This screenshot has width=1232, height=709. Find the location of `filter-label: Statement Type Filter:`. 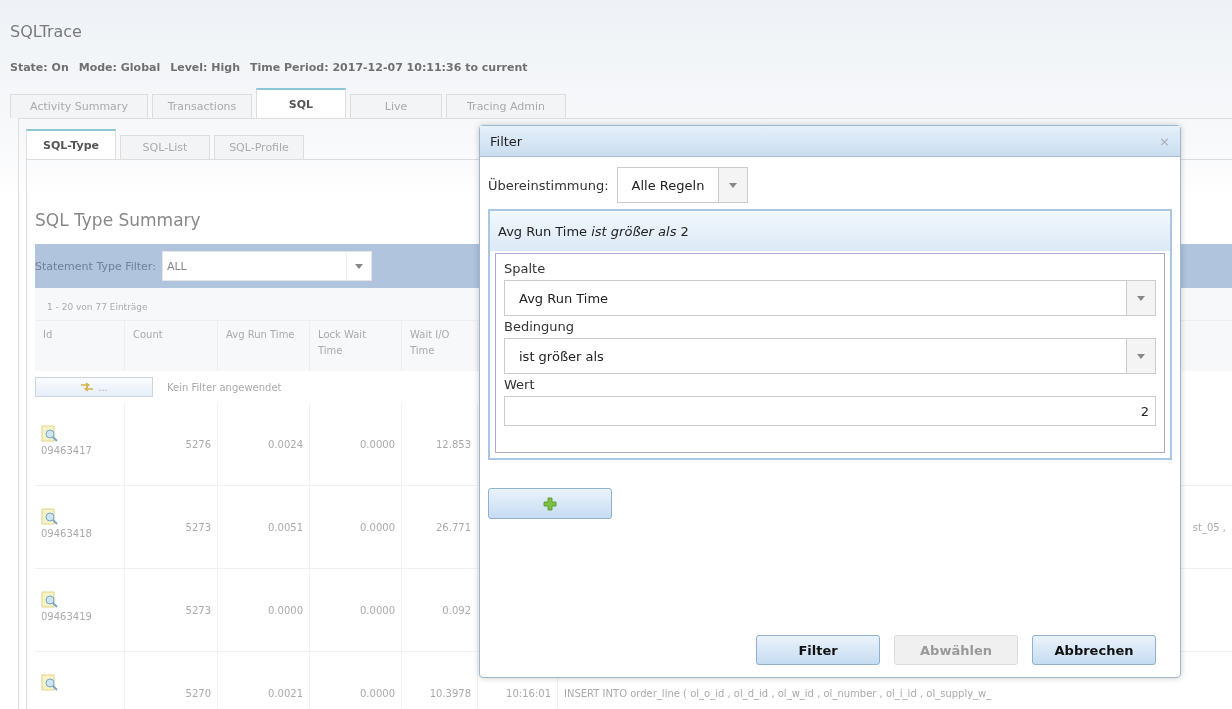

filter-label: Statement Type Filter: is located at coordinates (95, 266).